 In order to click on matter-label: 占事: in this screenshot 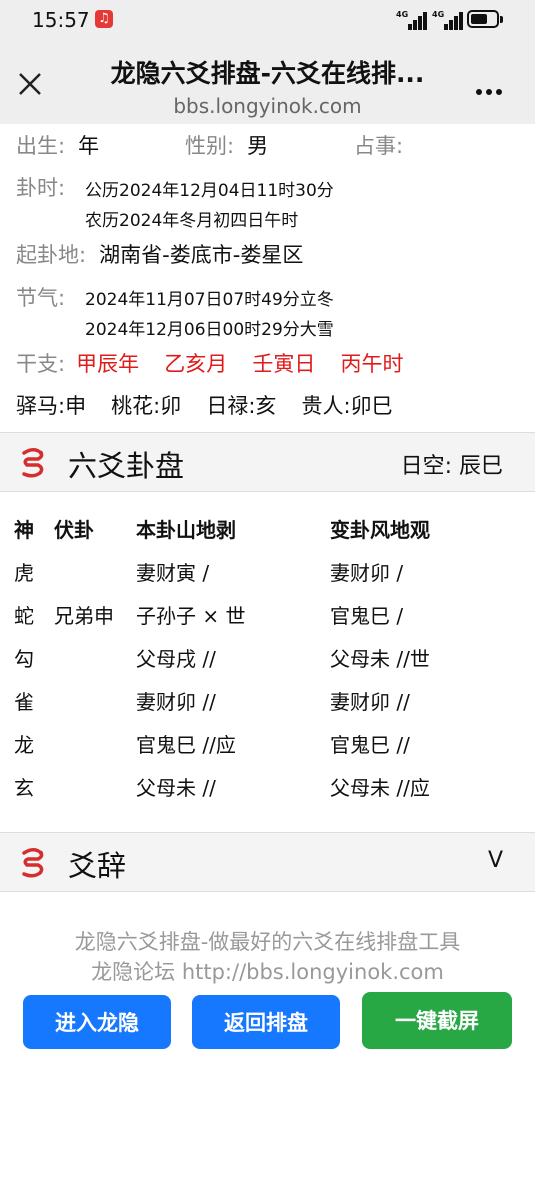, I will do `click(379, 146)`.